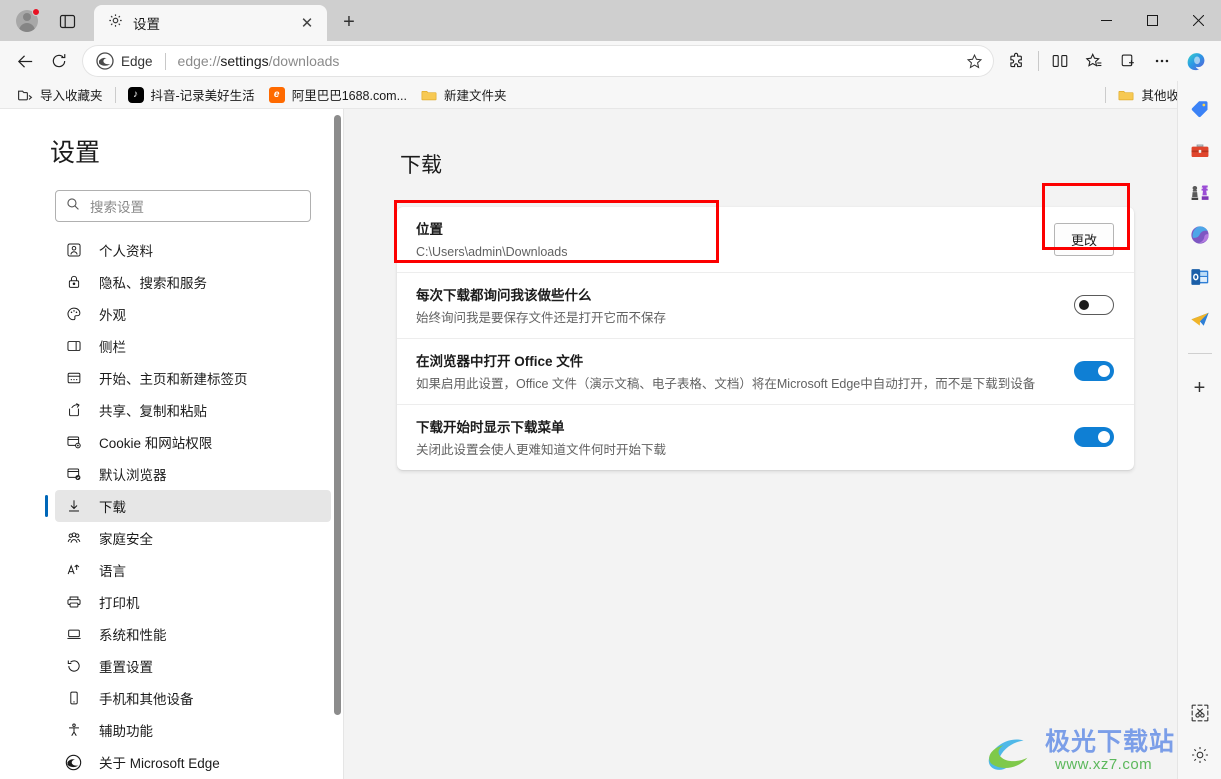 Image resolution: width=1221 pixels, height=779 pixels. What do you see at coordinates (115, 23) in the screenshot?
I see `gear-icon` at bounding box center [115, 23].